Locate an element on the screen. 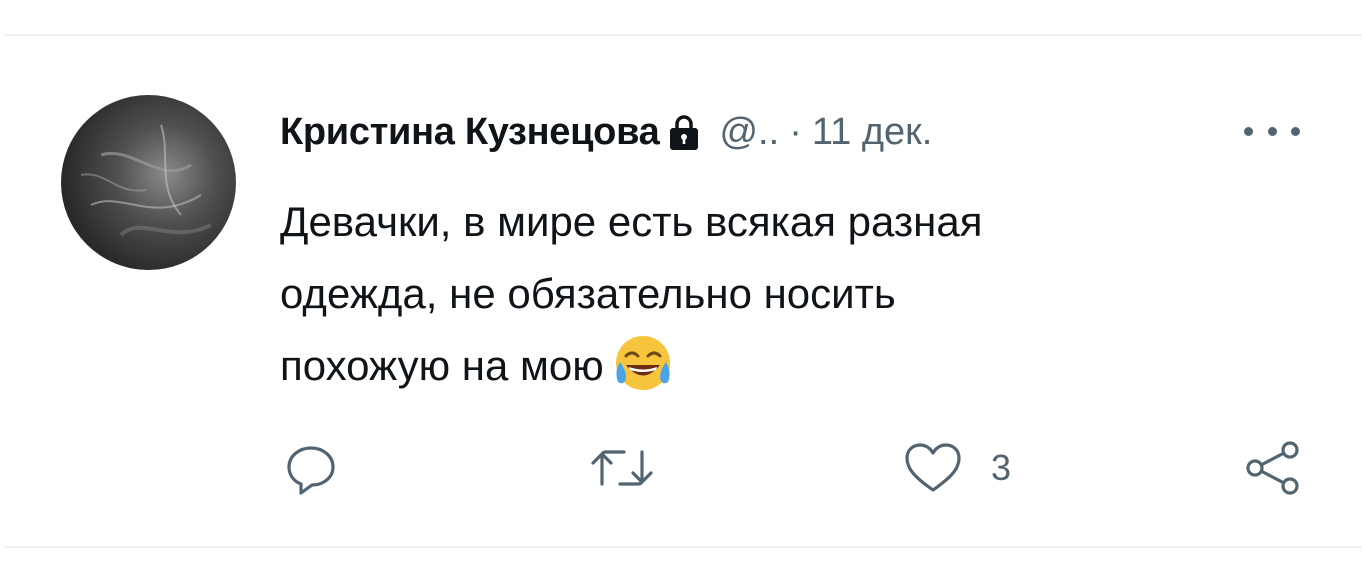 This screenshot has height=569, width=1366. tweet-date: 11 дек. is located at coordinates (872, 132).